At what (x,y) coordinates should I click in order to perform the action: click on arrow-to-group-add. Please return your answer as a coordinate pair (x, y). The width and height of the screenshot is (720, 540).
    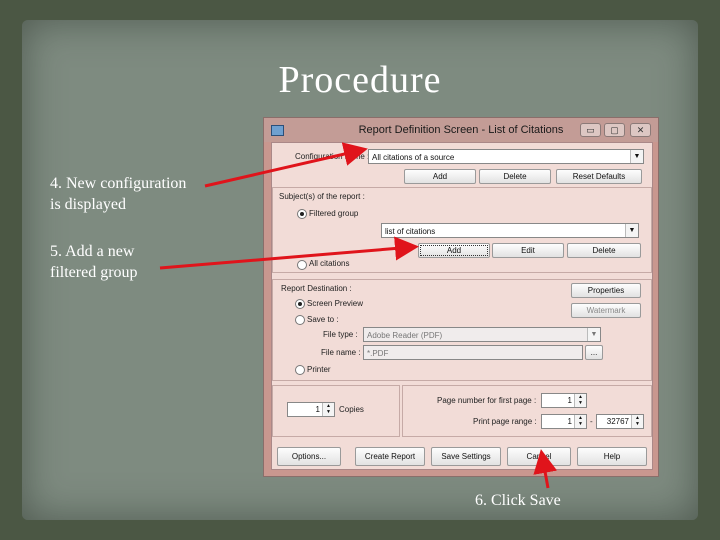
    Looking at the image, I should click on (289, 253).